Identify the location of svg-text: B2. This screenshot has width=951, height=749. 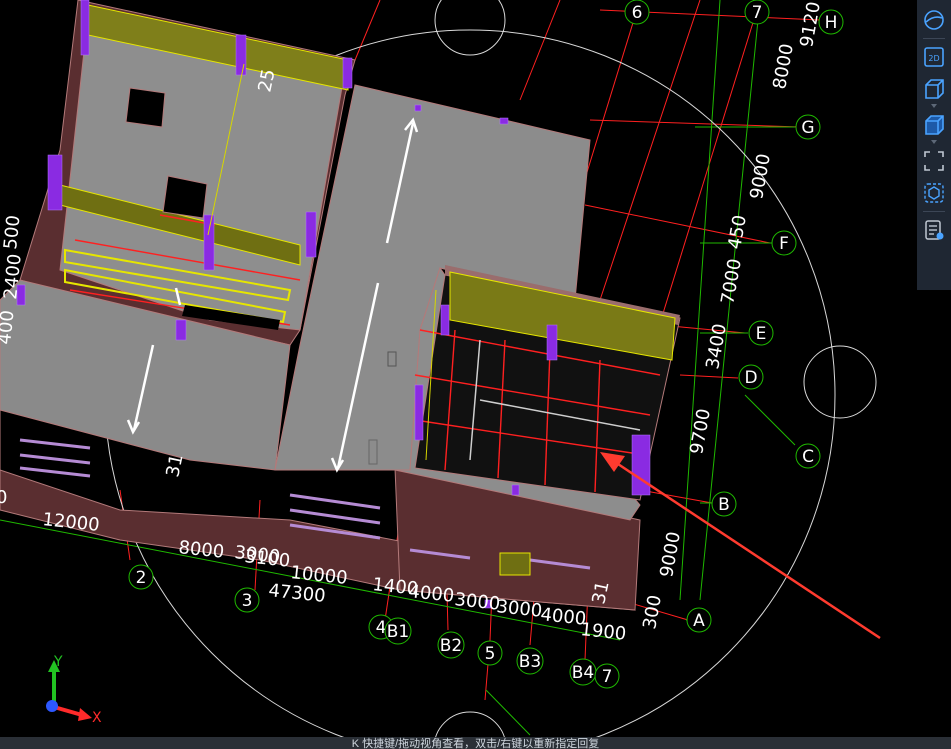
(451, 646).